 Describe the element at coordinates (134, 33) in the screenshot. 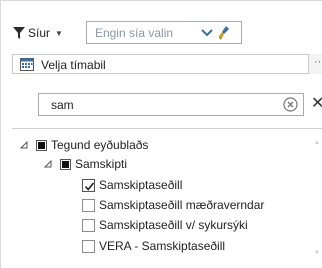

I see `saved-filter-placeholder: Engin sía valin` at that location.